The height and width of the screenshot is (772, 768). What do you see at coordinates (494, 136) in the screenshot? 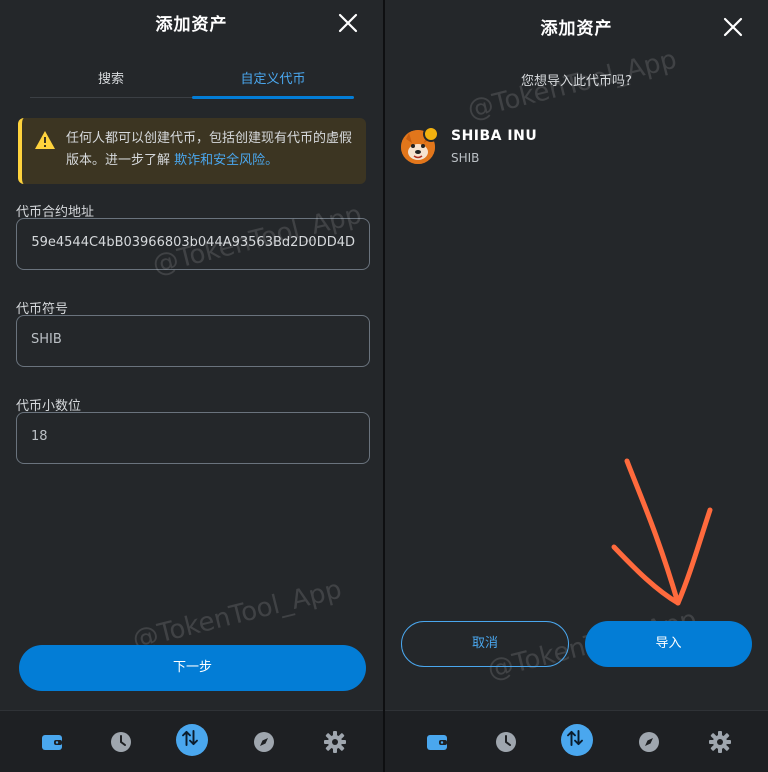
I see `token-name: SHIBA INU` at bounding box center [494, 136].